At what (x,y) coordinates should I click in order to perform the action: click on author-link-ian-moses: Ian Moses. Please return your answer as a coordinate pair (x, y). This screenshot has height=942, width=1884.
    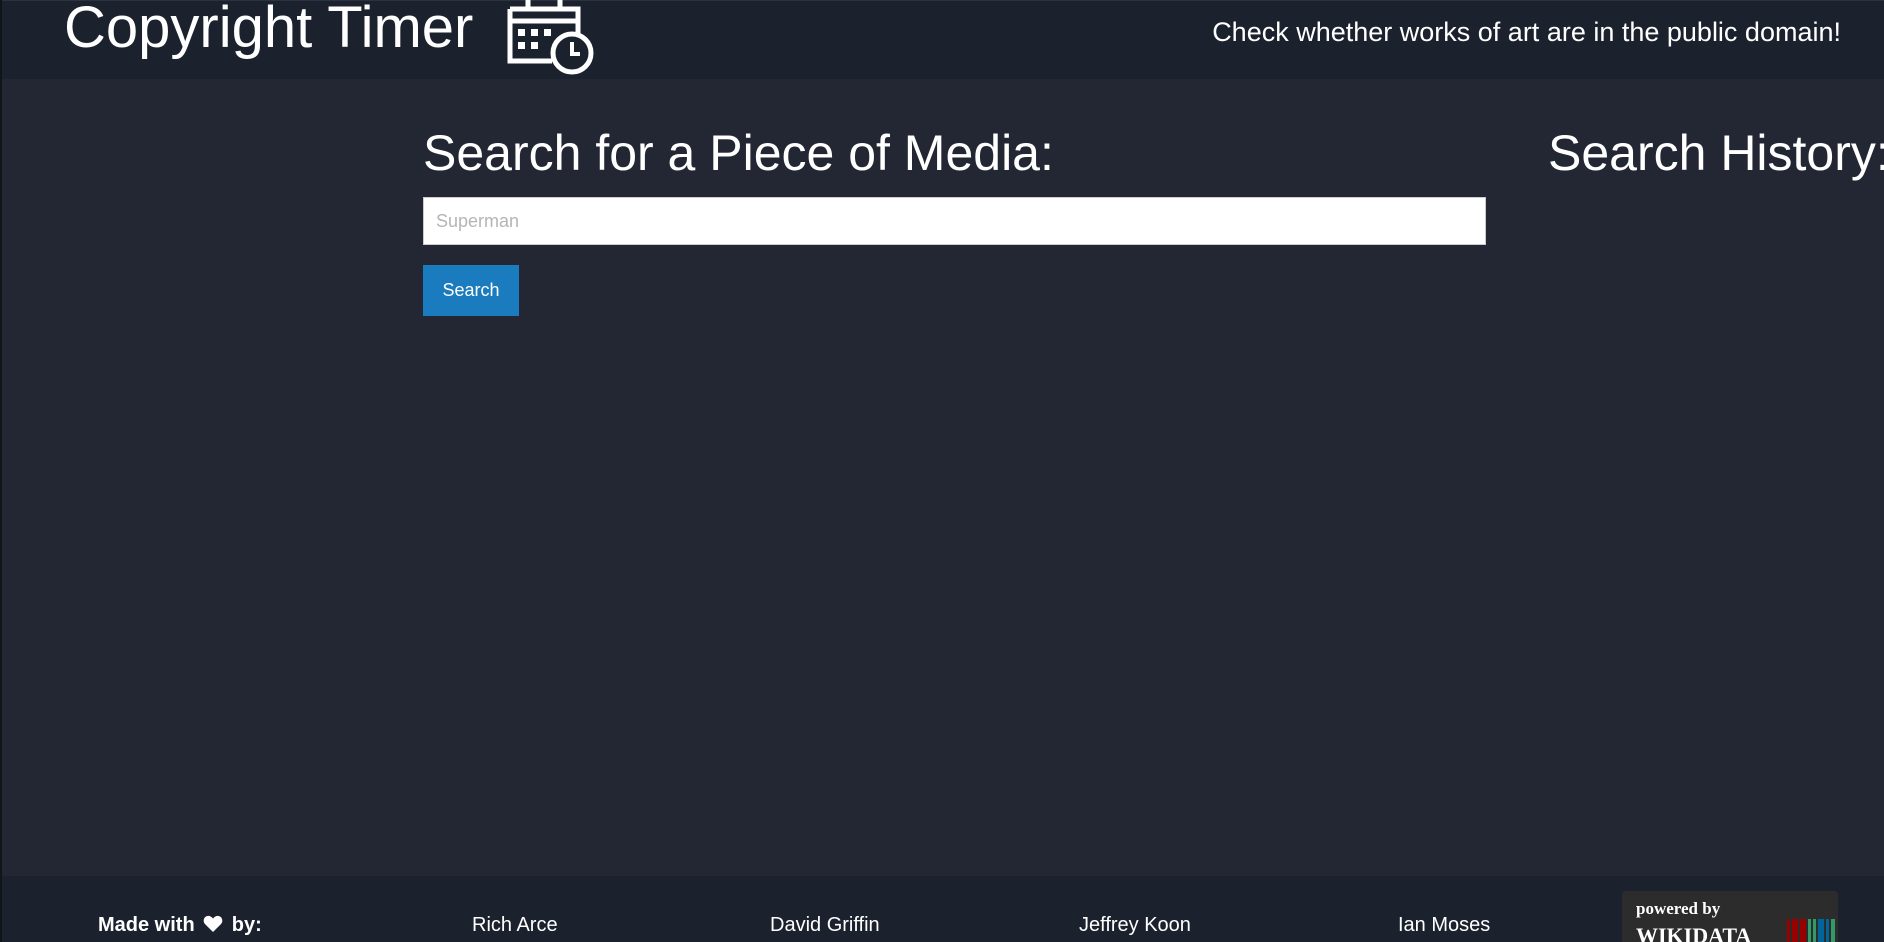
    Looking at the image, I should click on (1444, 925).